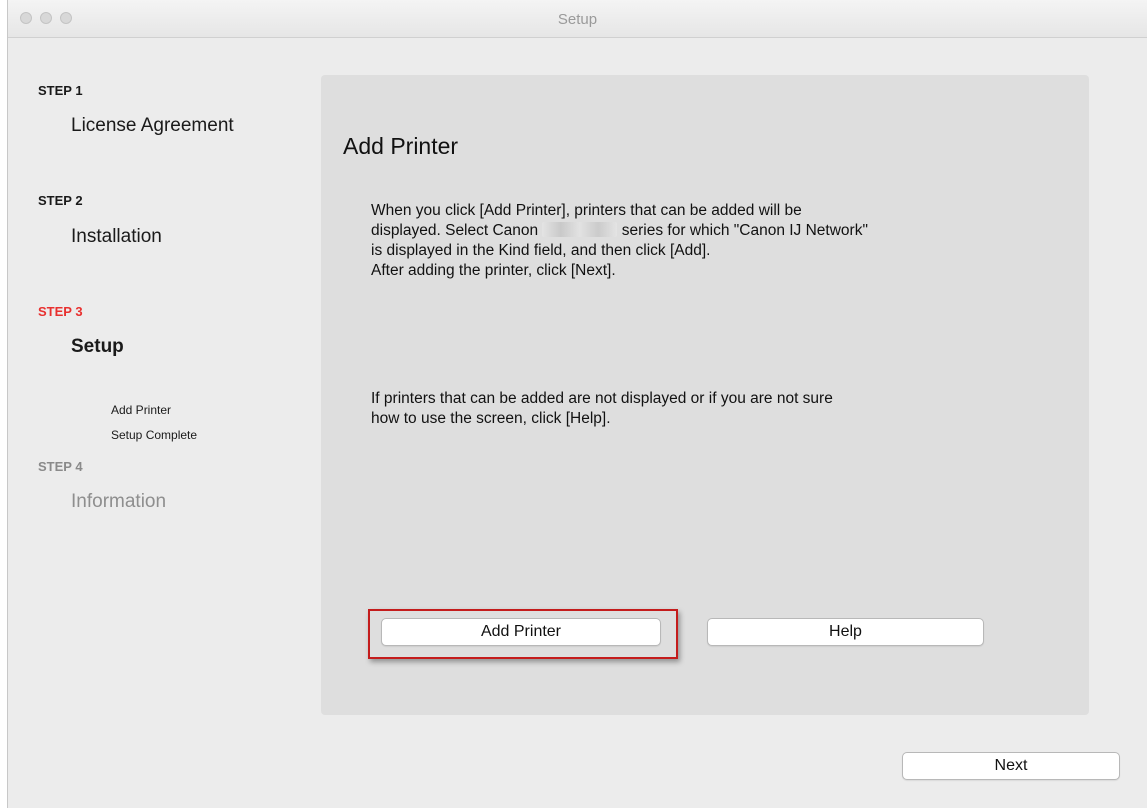 Image resolution: width=1147 pixels, height=808 pixels. I want to click on page-title: Add Printer, so click(401, 146).